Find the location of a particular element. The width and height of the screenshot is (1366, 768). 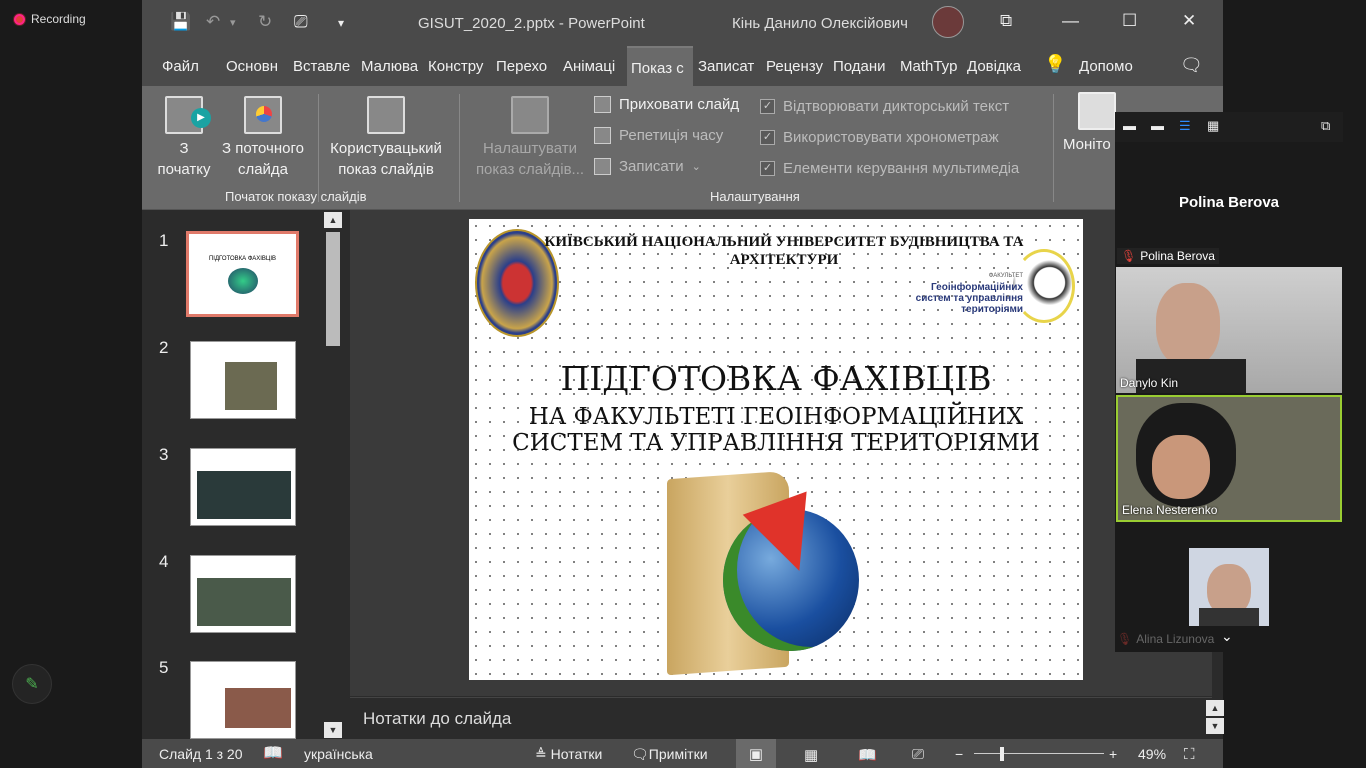

scrollbar-thumb is located at coordinates (333, 289).